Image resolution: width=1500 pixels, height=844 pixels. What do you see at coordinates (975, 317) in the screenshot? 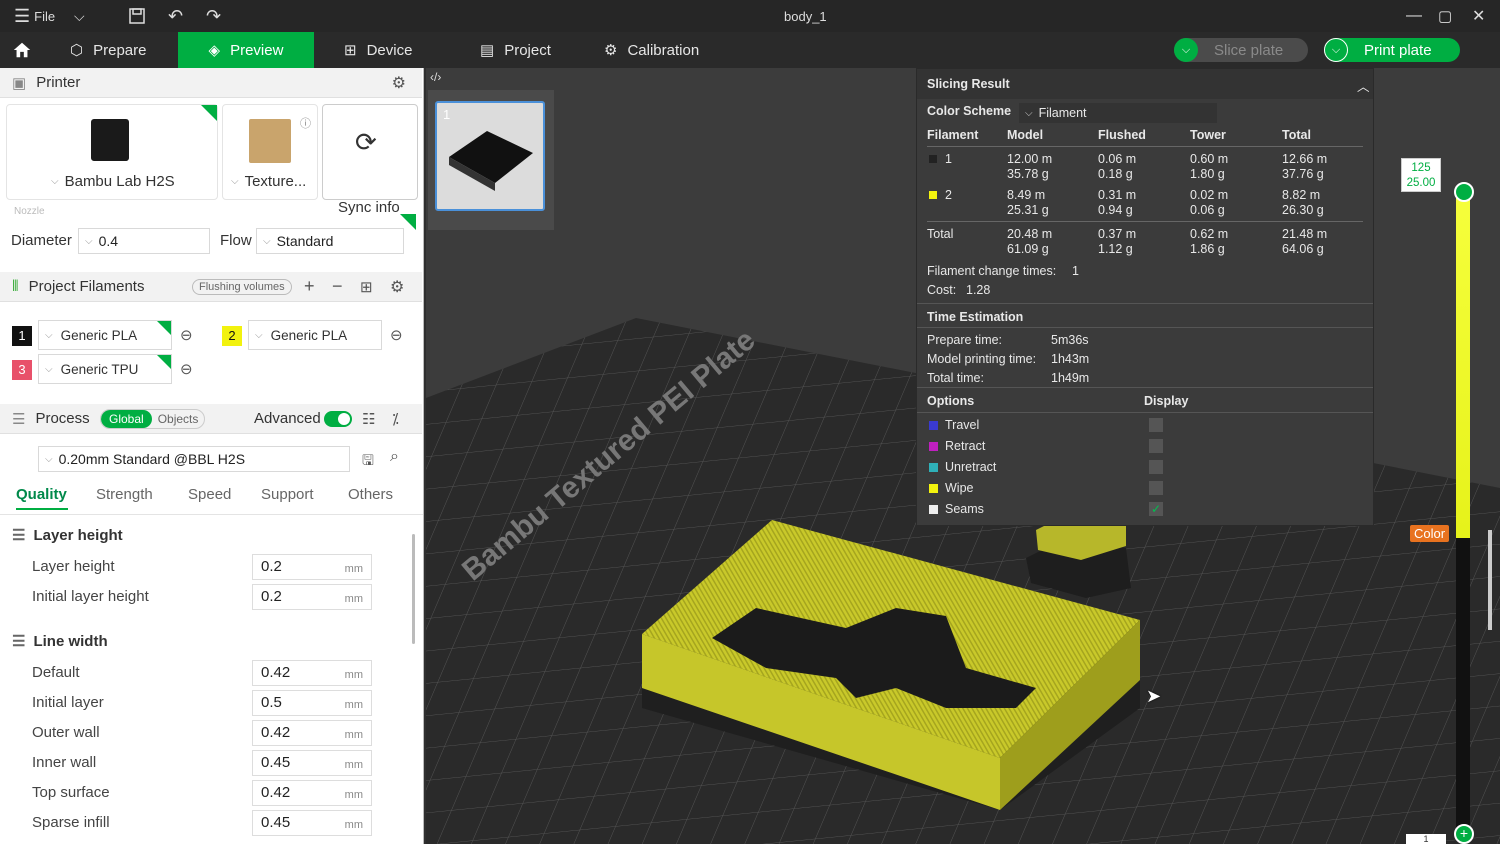
I see `time-estimation-header: Time Estimation` at bounding box center [975, 317].